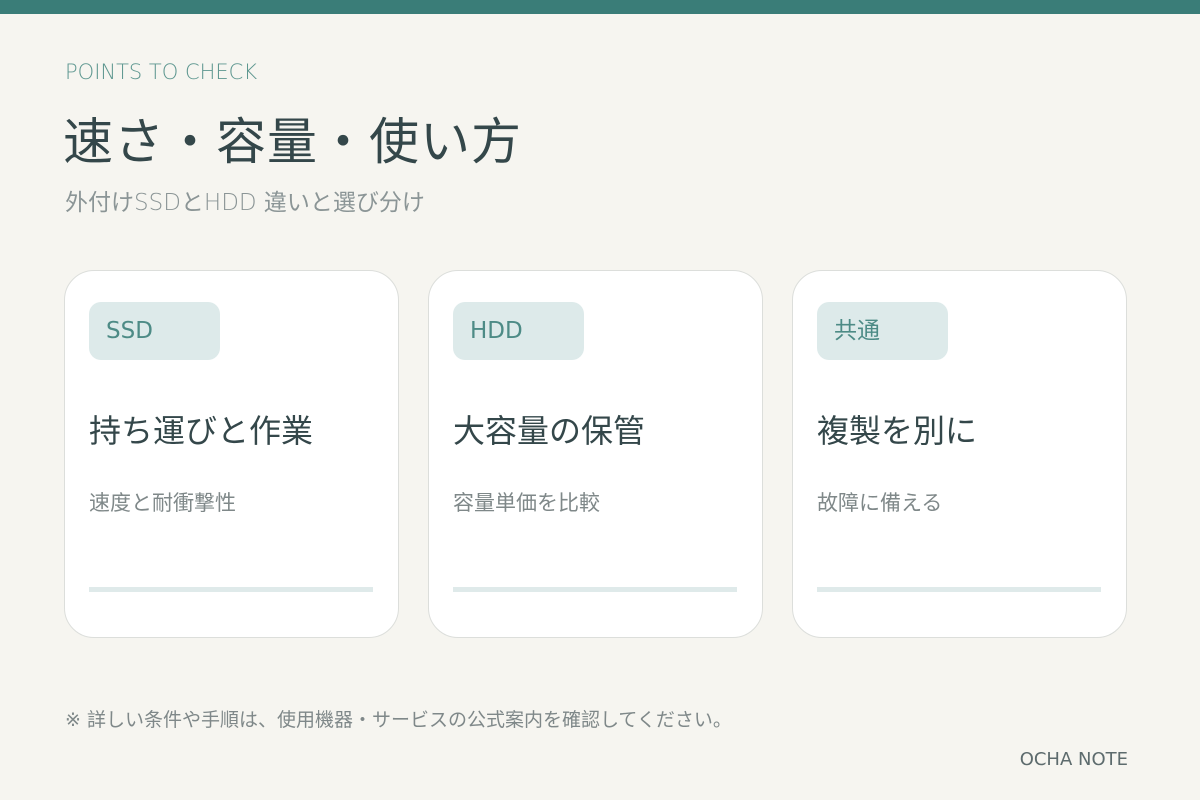 This screenshot has height=800, width=1200. Describe the element at coordinates (161, 72) in the screenshot. I see `section-eyebrow: POINTS TO CHECK` at that location.